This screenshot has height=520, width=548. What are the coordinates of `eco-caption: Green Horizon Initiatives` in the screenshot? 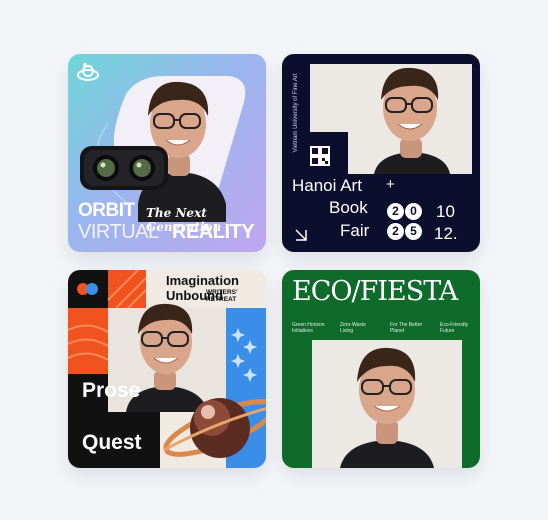 It's located at (308, 328).